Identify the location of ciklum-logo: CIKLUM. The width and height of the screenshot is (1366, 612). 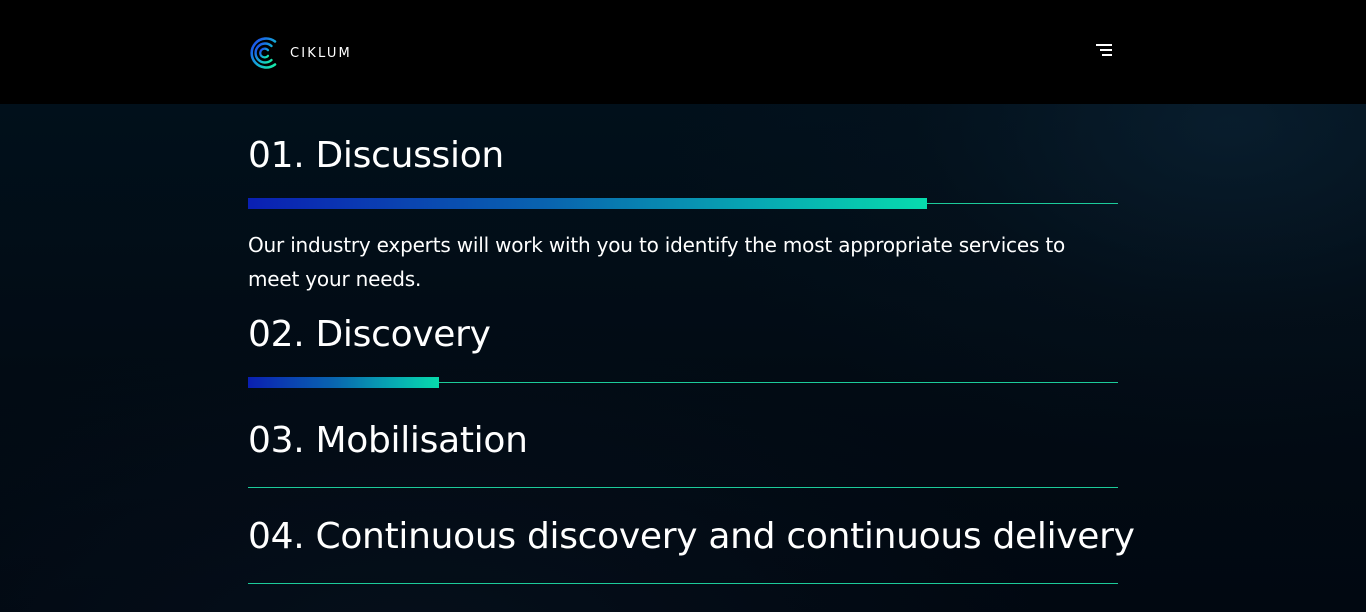
(300, 53).